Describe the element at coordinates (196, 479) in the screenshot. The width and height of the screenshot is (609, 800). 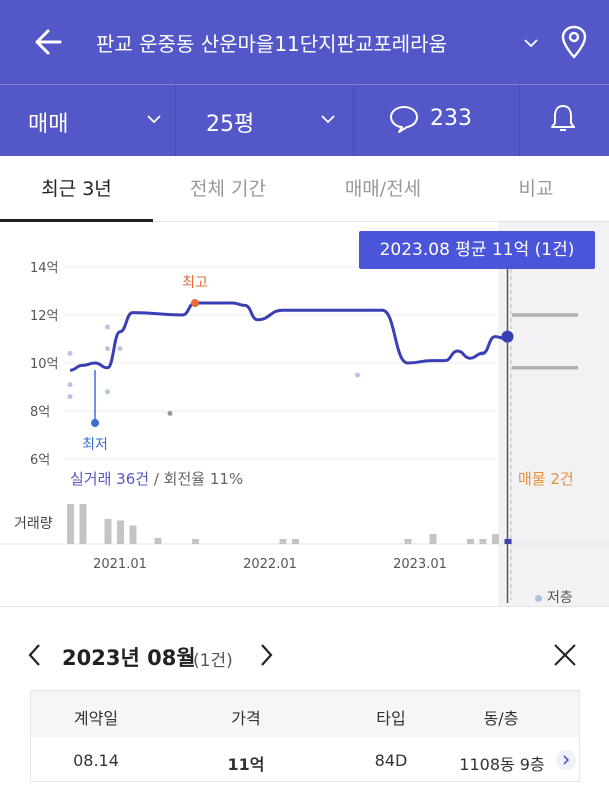
I see `turnover-rate: / 회전율 11%` at that location.